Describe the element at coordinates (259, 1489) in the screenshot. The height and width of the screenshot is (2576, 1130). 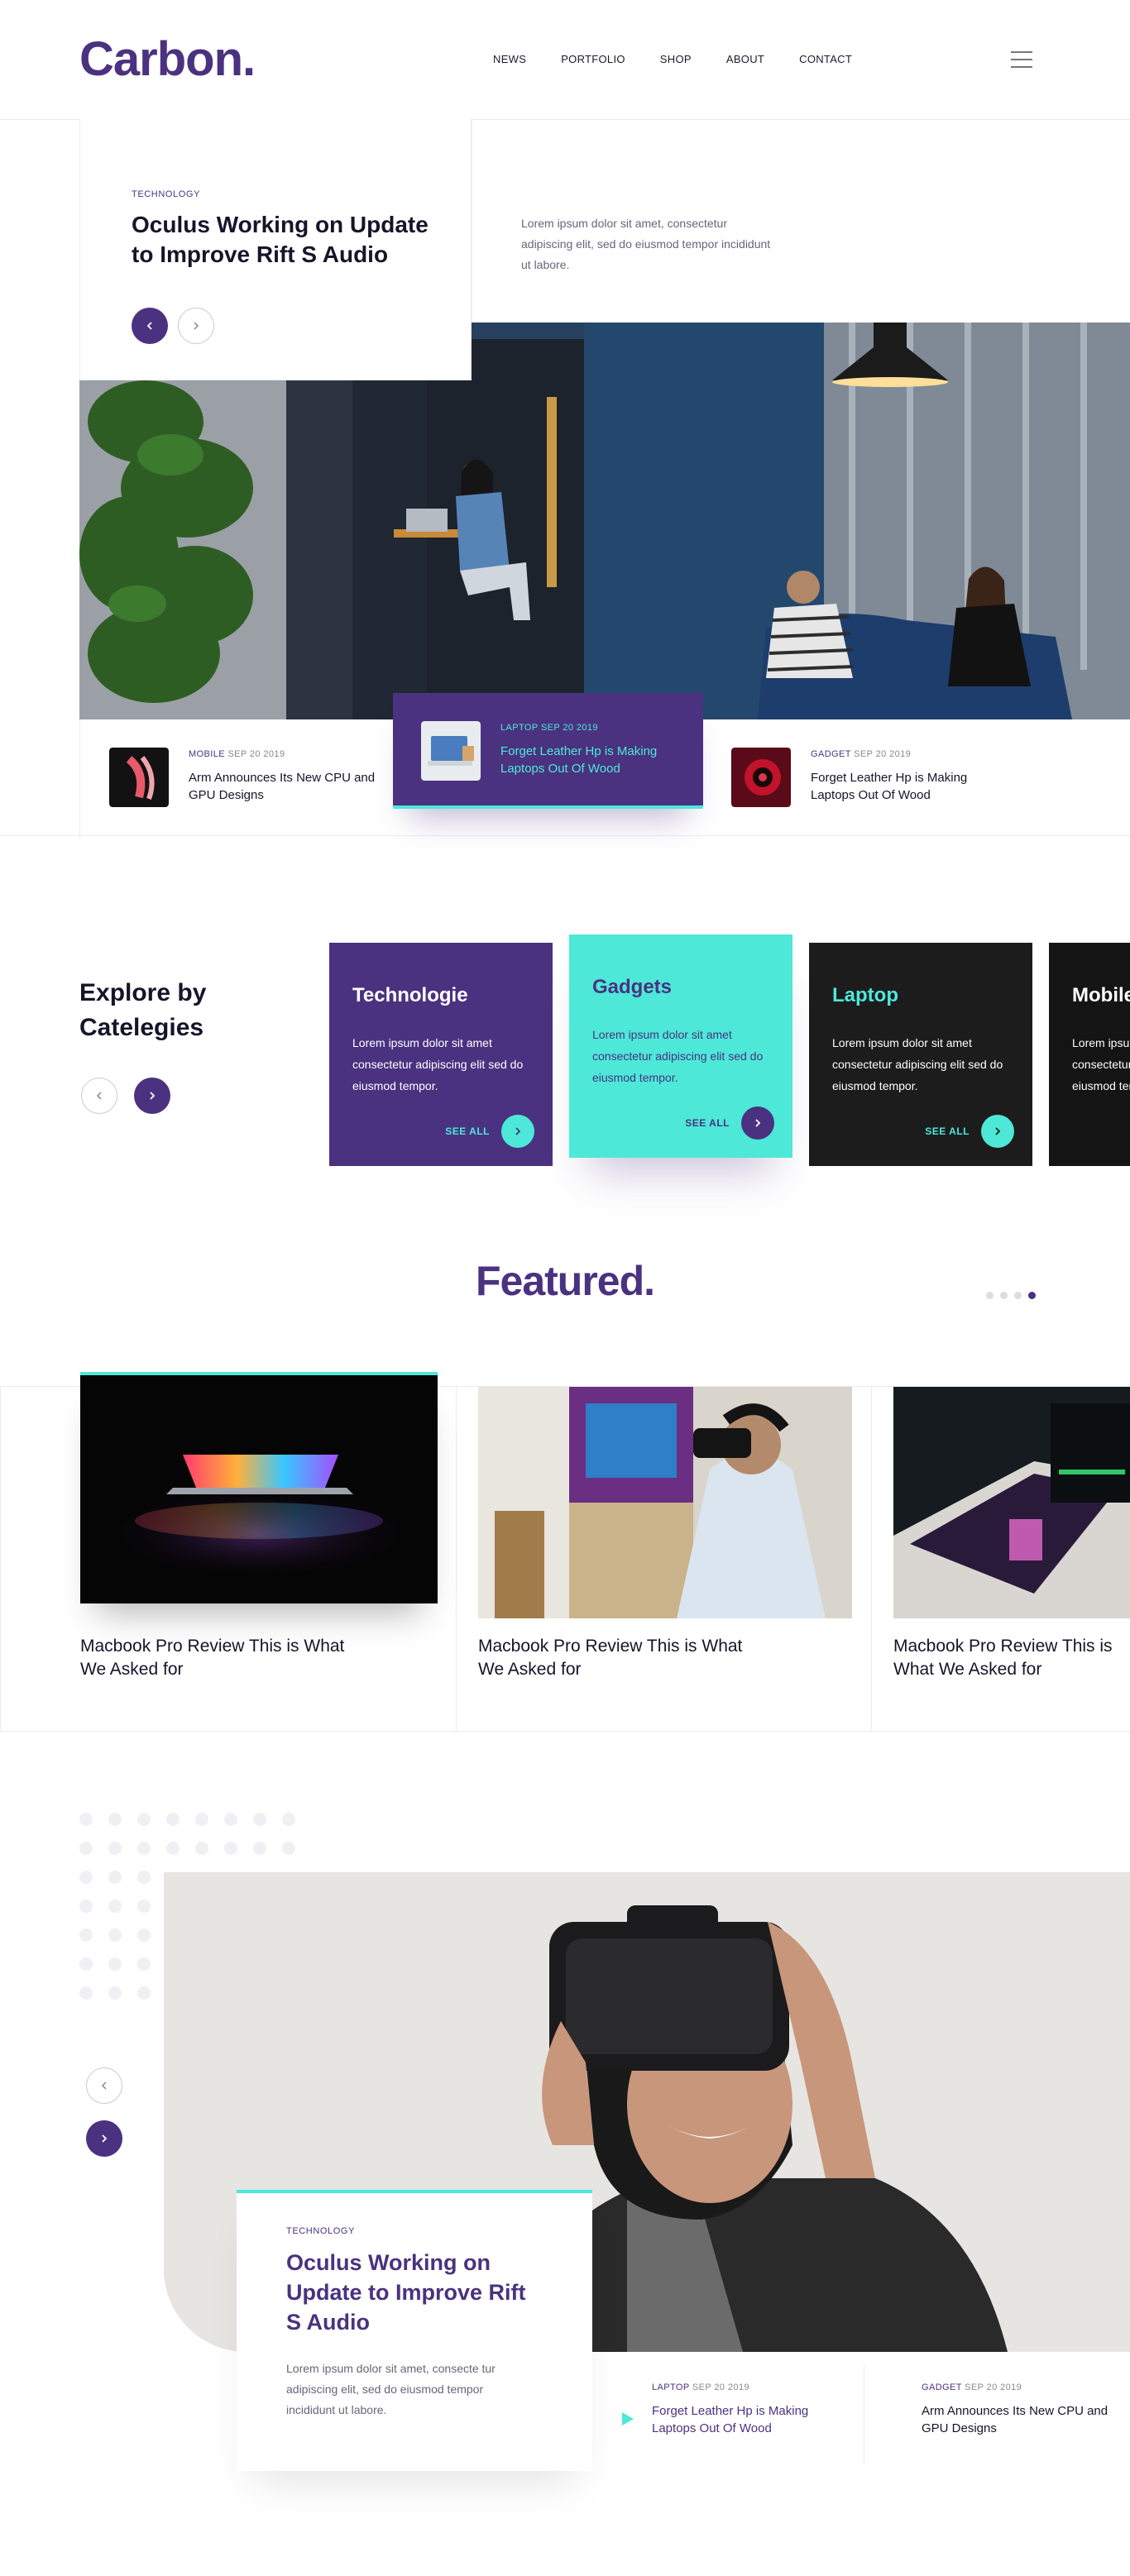
I see `laptop-rainbow-image` at that location.